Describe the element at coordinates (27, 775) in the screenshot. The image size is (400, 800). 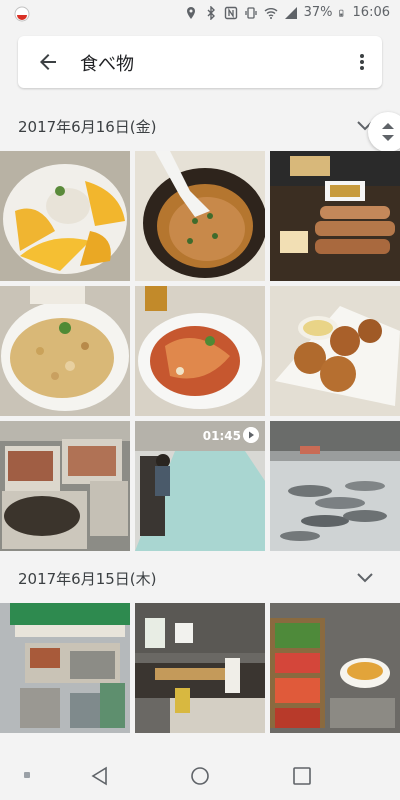
I see `nav-indicator` at that location.